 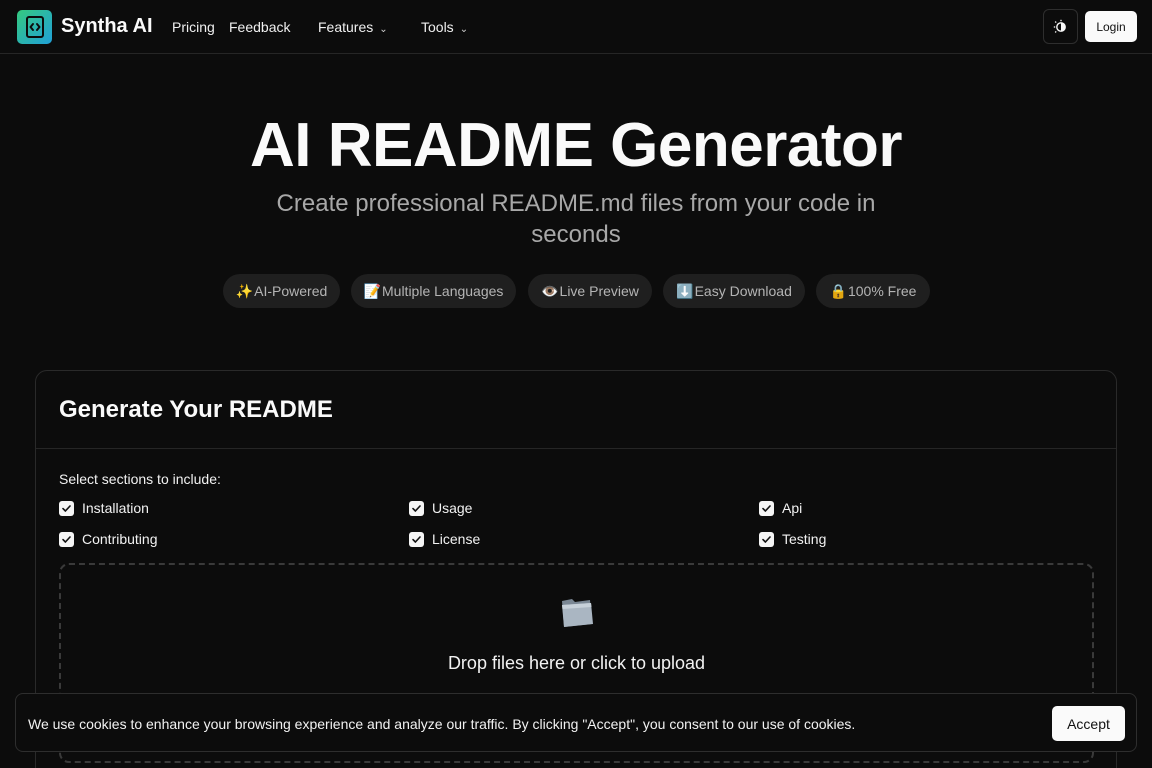 What do you see at coordinates (244, 290) in the screenshot?
I see `sparkles-icon: ✨` at bounding box center [244, 290].